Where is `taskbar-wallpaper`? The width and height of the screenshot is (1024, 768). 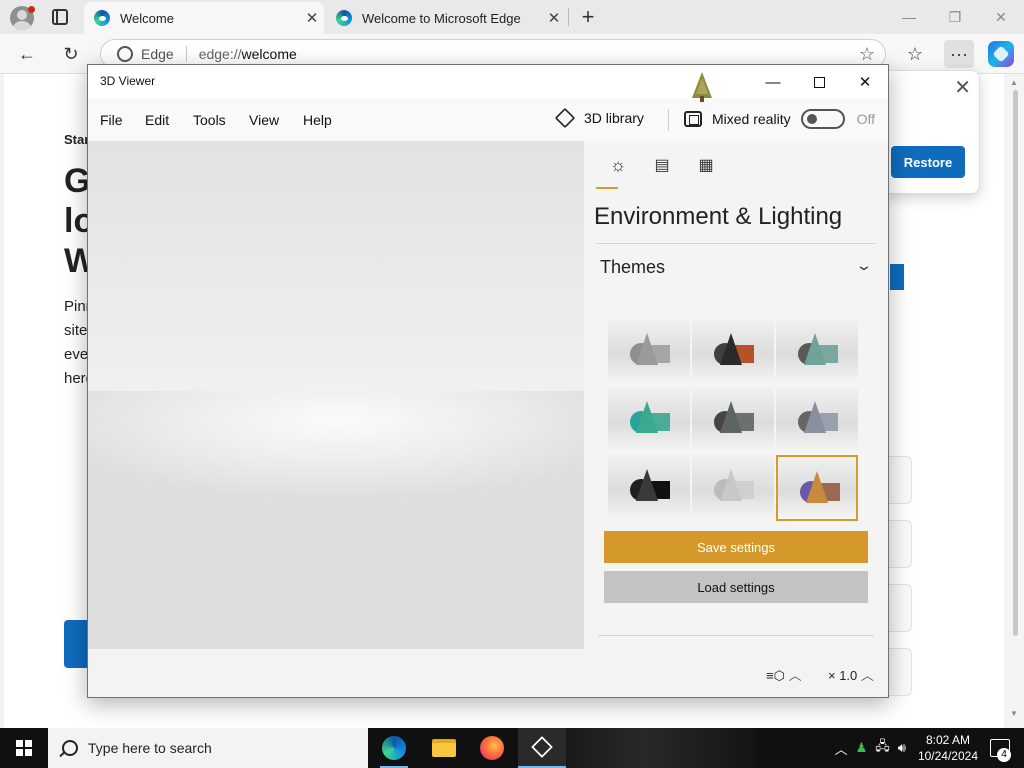 taskbar-wallpaper is located at coordinates (661, 748).